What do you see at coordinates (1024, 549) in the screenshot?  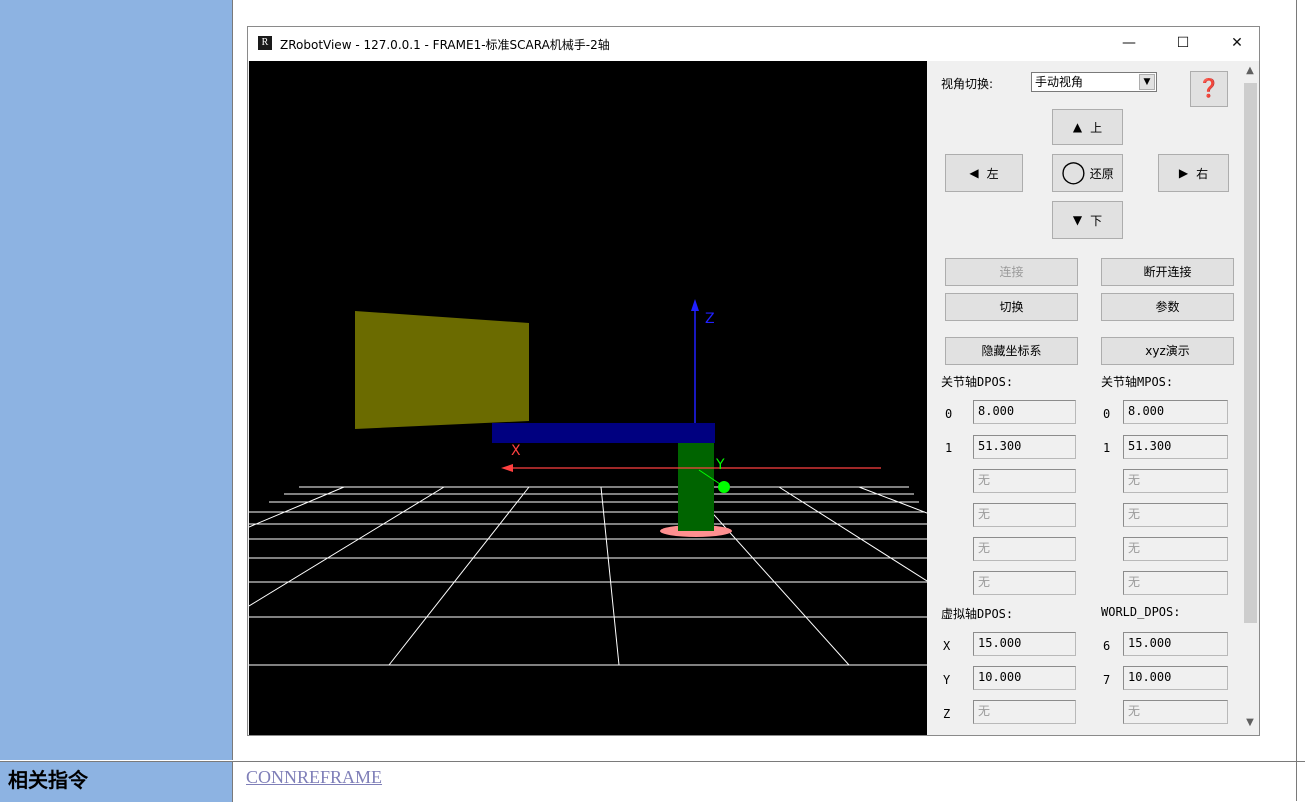 I see `joint-dpos-field-4: 无` at bounding box center [1024, 549].